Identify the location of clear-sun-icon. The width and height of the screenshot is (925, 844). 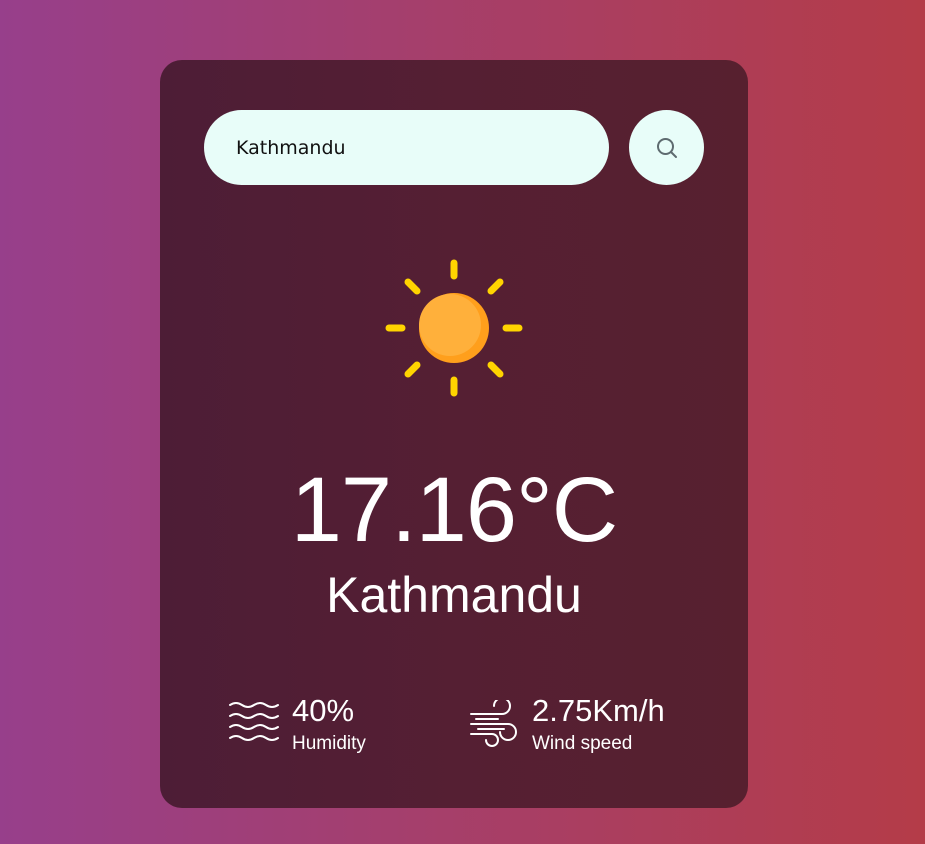
(454, 328).